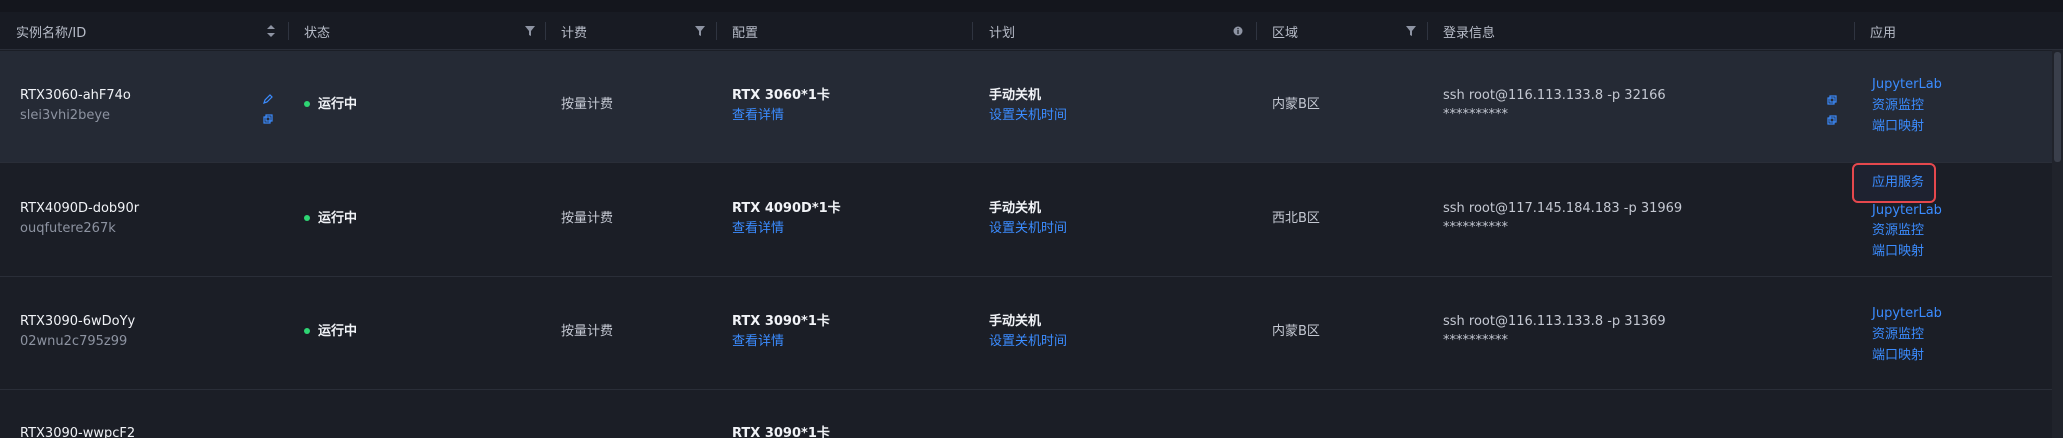 The width and height of the screenshot is (2063, 438). What do you see at coordinates (1238, 31) in the screenshot?
I see `info-icon` at bounding box center [1238, 31].